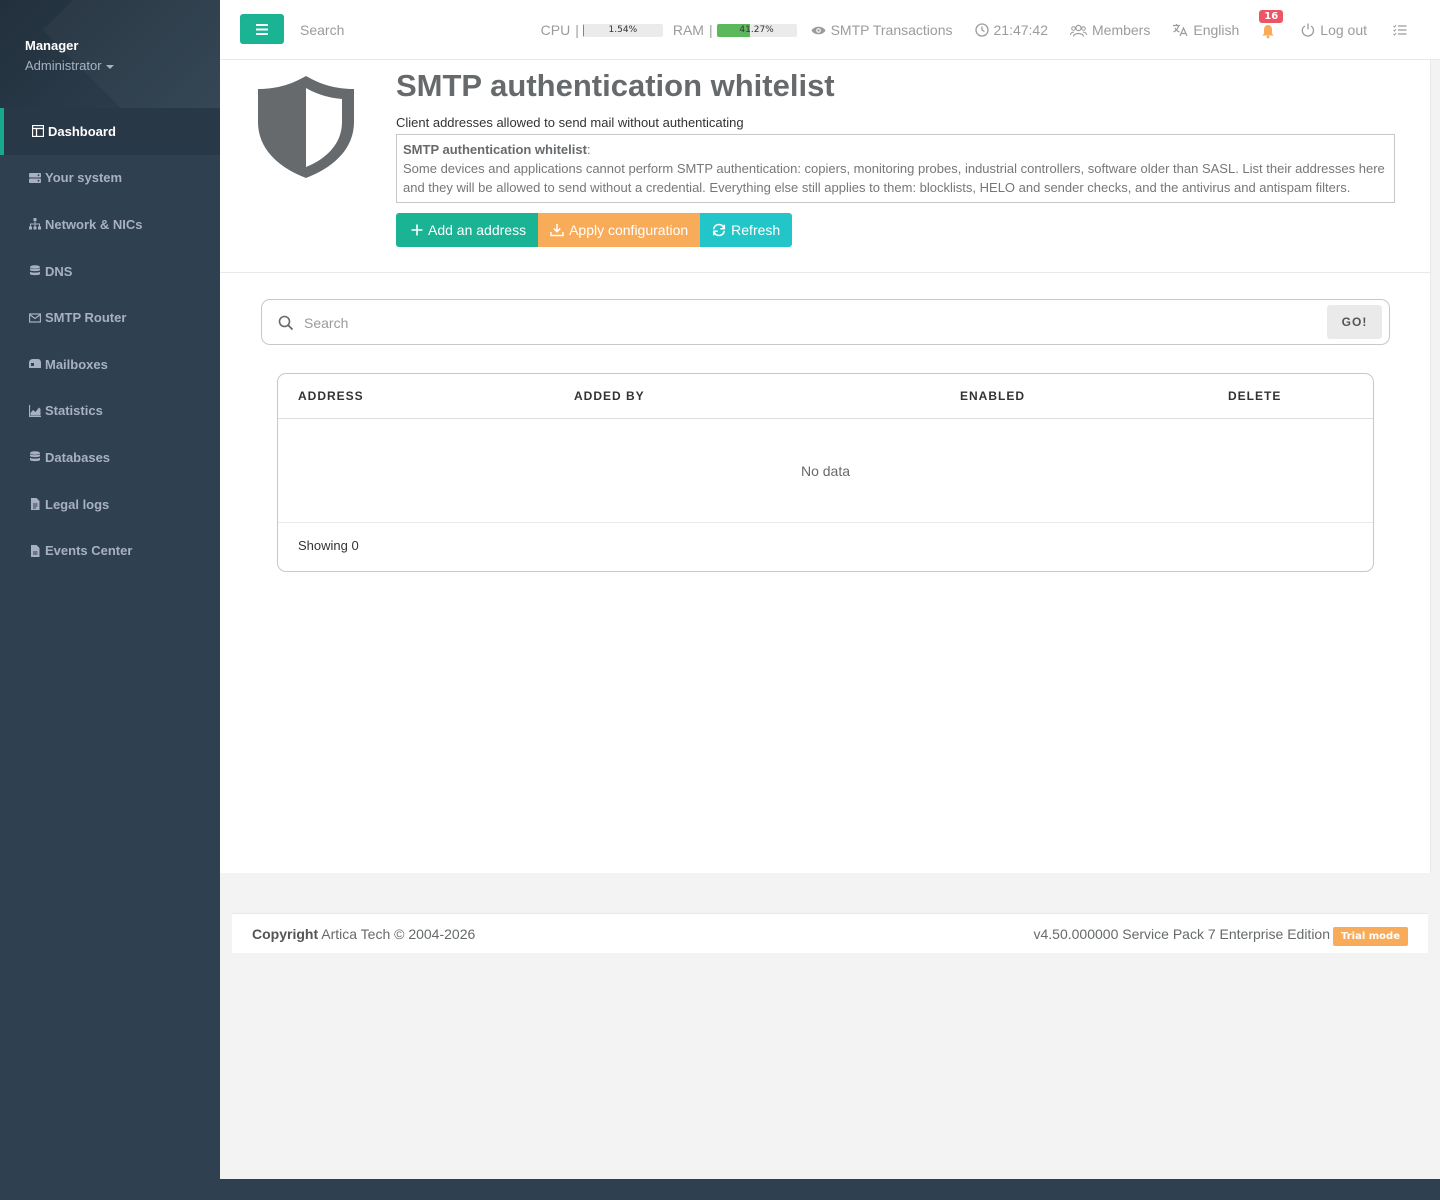 The image size is (1440, 1200). What do you see at coordinates (82, 131) in the screenshot?
I see `sidebar-item-label: Dashboard` at bounding box center [82, 131].